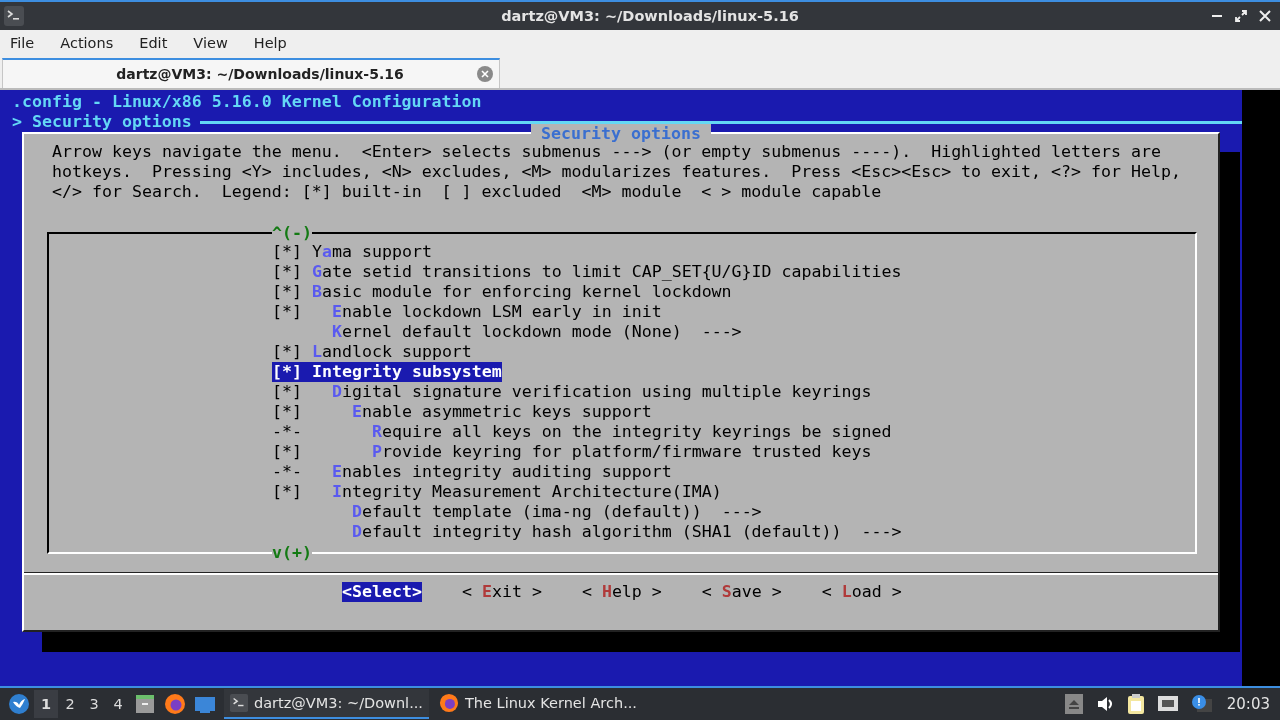  What do you see at coordinates (270, 43) in the screenshot?
I see `menu-item: Help` at bounding box center [270, 43].